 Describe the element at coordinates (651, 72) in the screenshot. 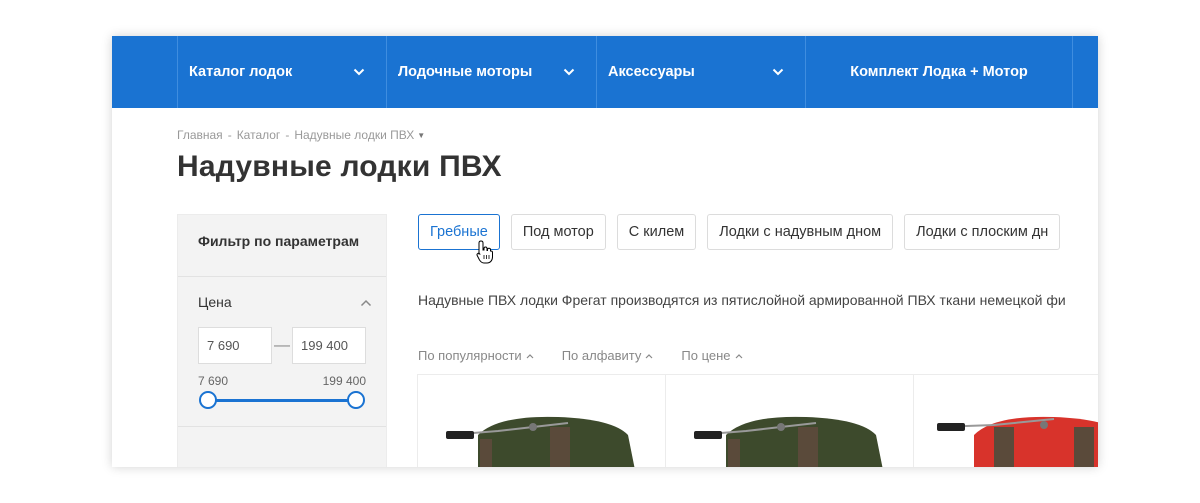

I see `nav-item-label: Аксессуары` at that location.